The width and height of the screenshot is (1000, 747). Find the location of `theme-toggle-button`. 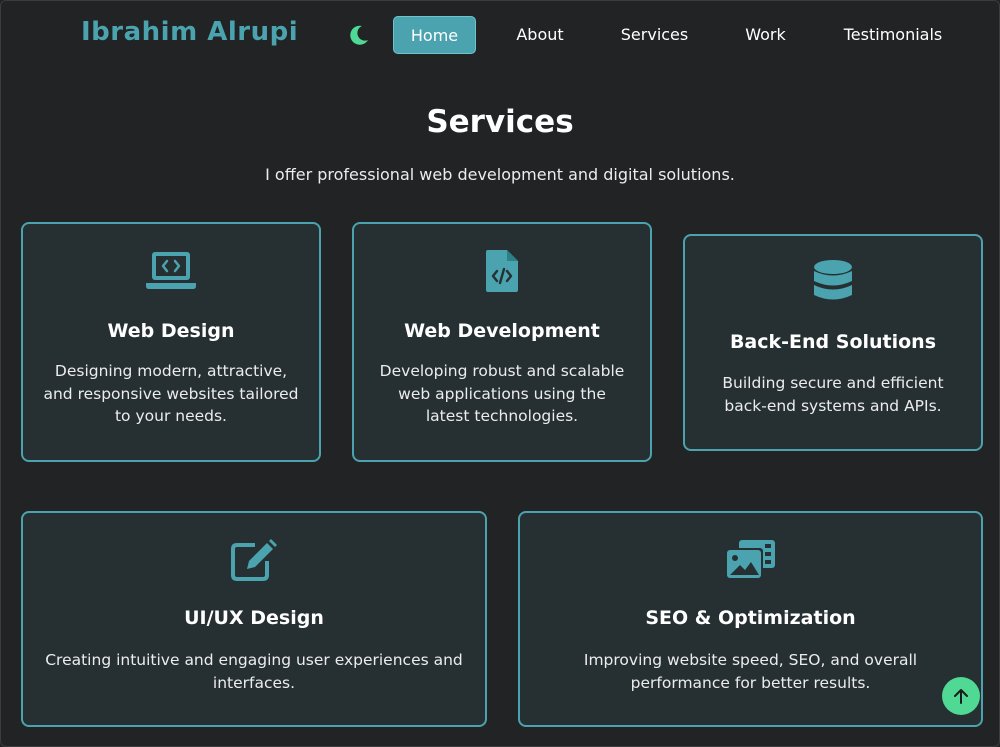

theme-toggle-button is located at coordinates (359, 35).